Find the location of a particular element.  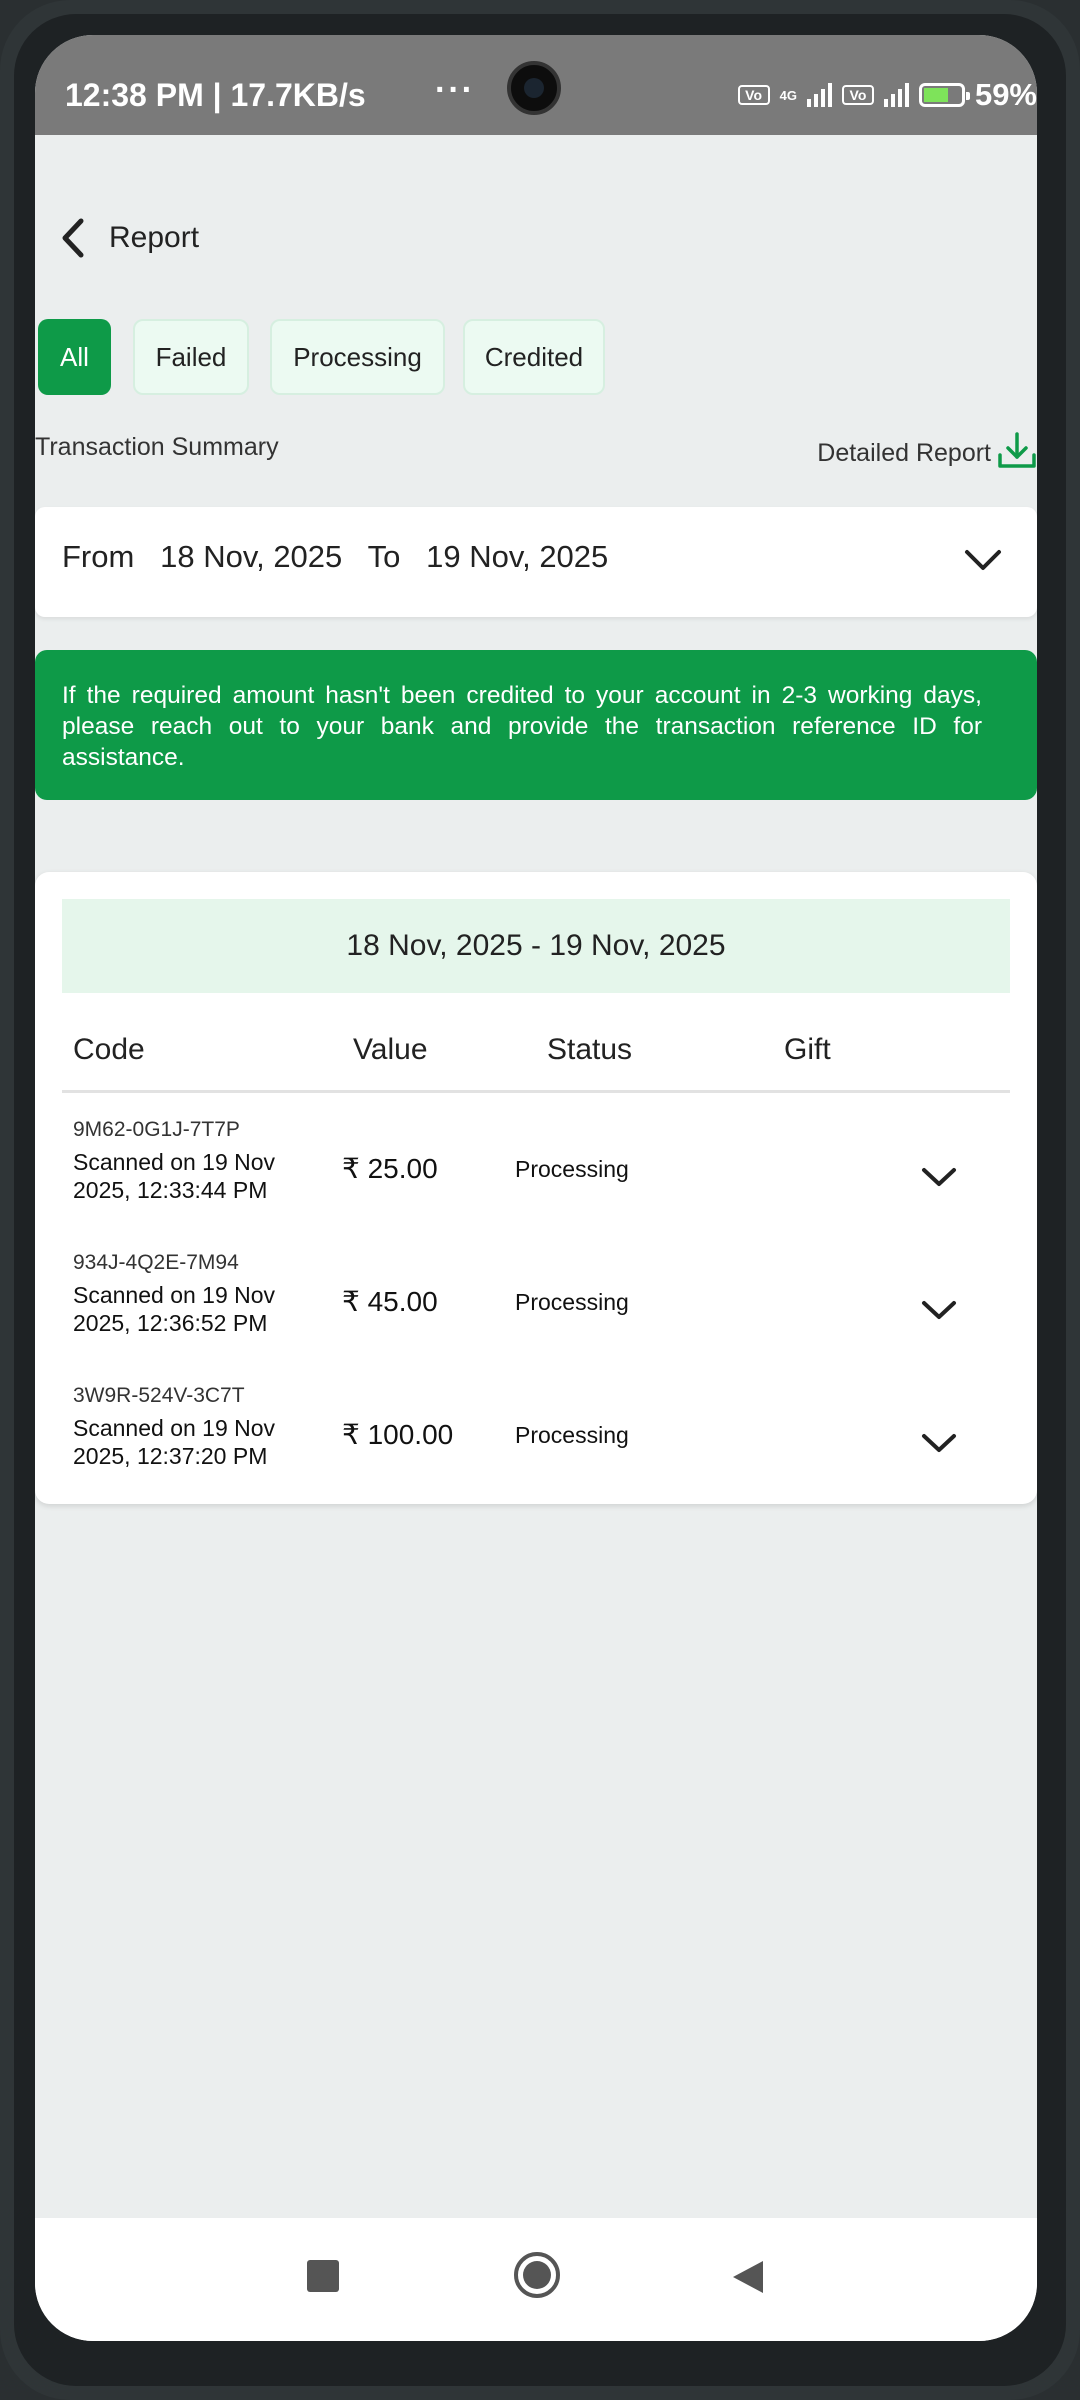

page-title: Report is located at coordinates (154, 237).